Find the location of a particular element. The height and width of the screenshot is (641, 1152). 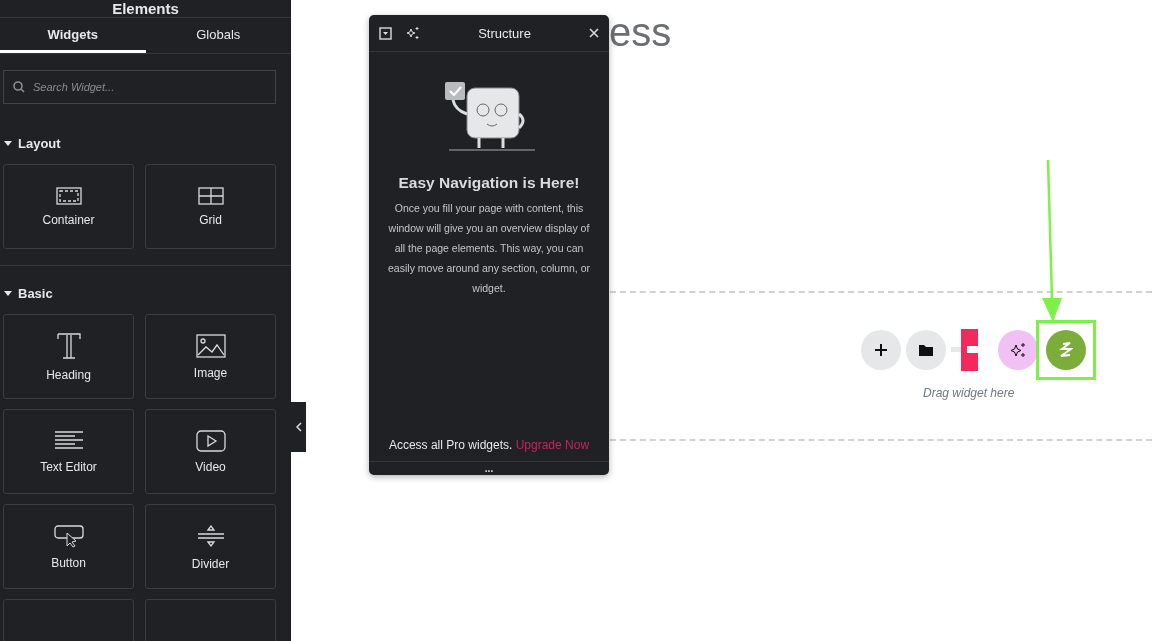

search-icon is located at coordinates (19, 87).